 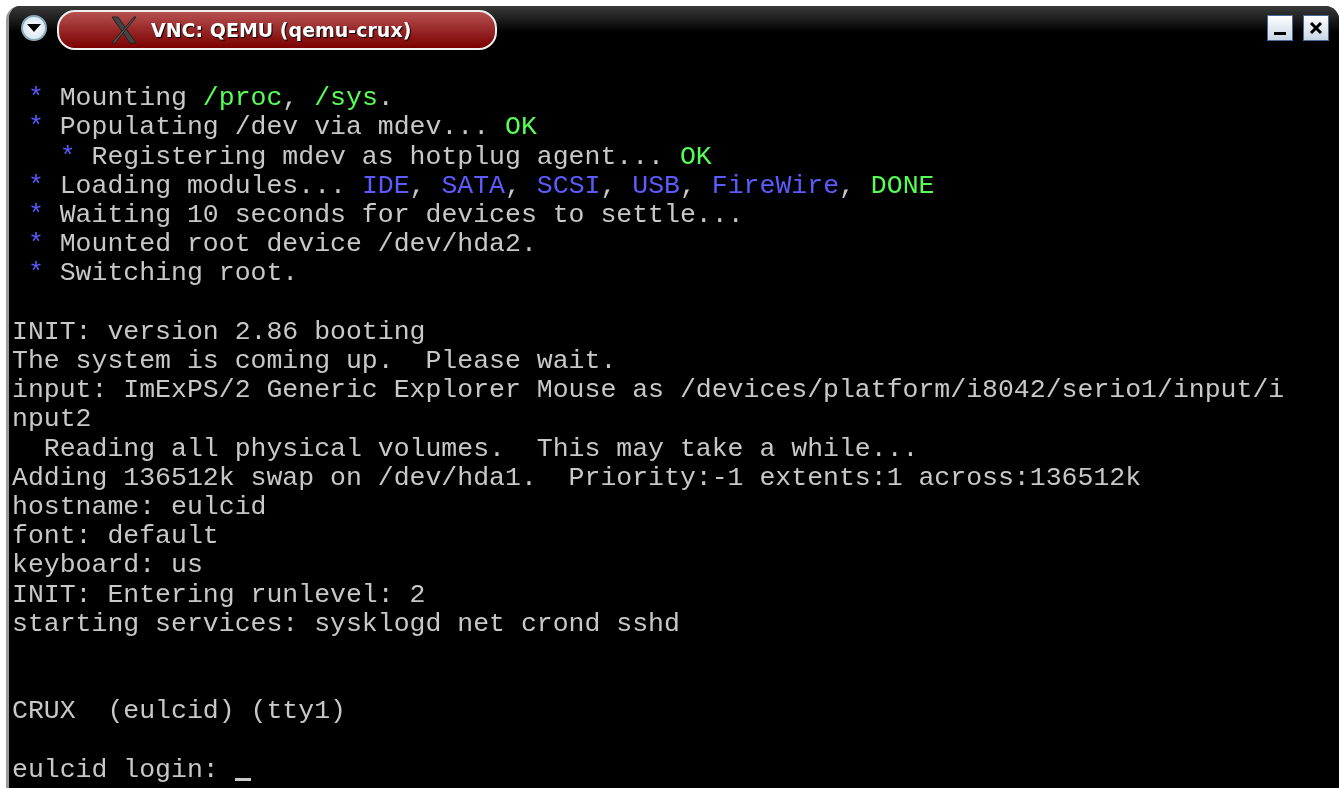 I want to click on window-menu-button, so click(x=34, y=28).